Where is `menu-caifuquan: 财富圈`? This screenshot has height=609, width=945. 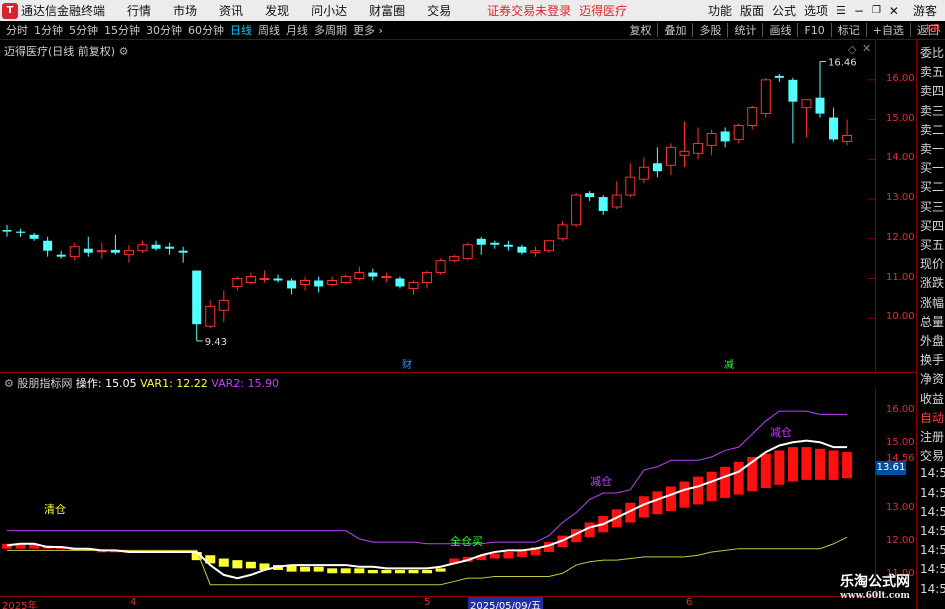 menu-caifuquan: 财富圈 is located at coordinates (387, 10).